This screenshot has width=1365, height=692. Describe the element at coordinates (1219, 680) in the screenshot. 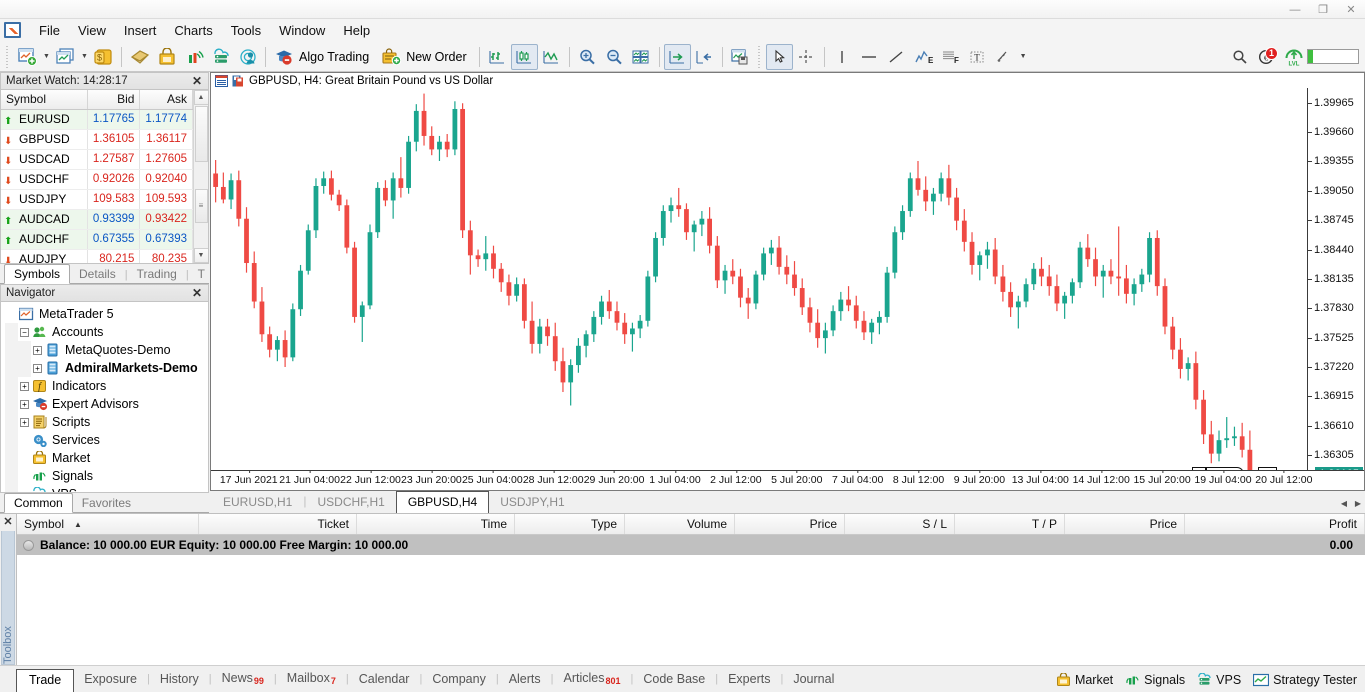

I see `status-shortcut-vps: VPS` at that location.